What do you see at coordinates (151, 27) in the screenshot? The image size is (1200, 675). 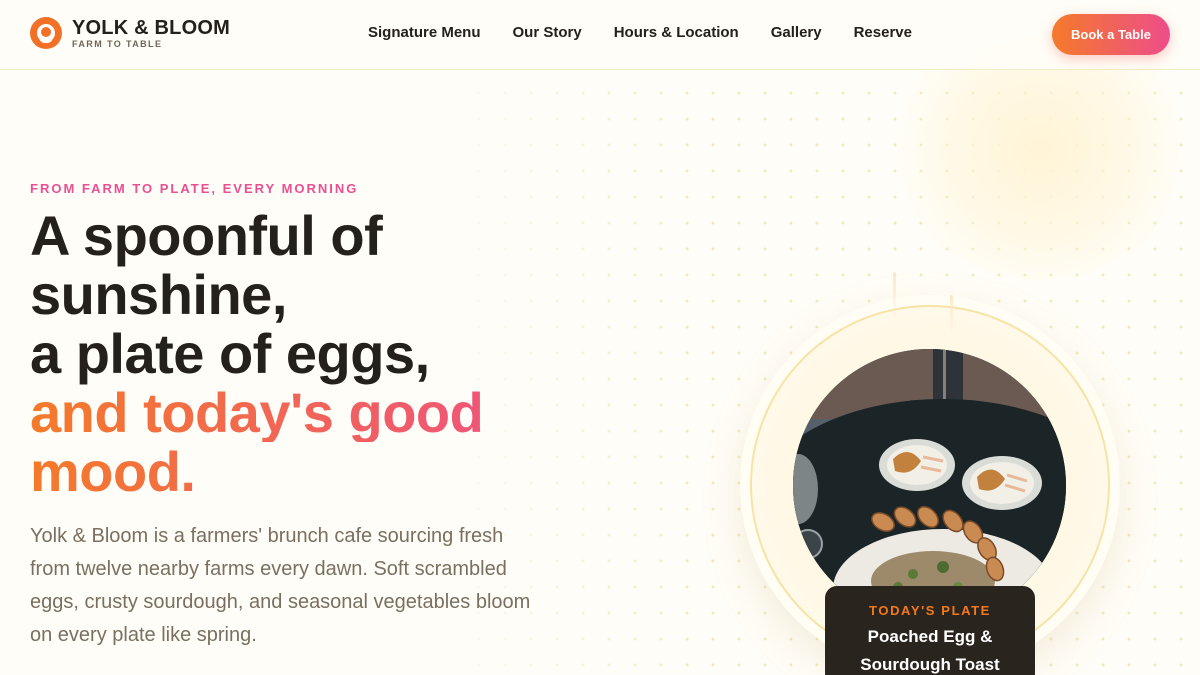 I see `brand-name: YOLK & BLOOM` at bounding box center [151, 27].